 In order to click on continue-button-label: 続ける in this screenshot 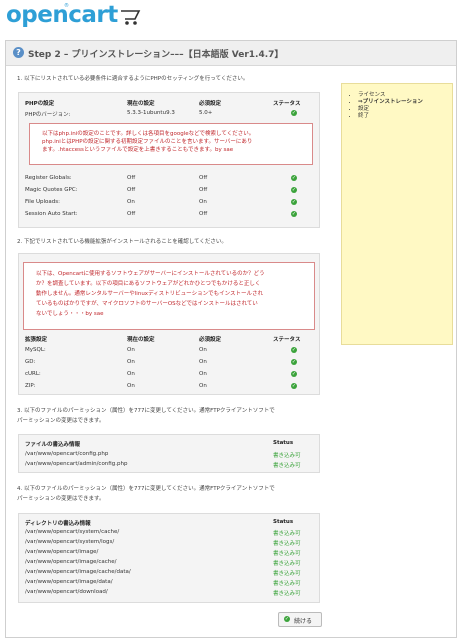, I will do `click(303, 621)`.